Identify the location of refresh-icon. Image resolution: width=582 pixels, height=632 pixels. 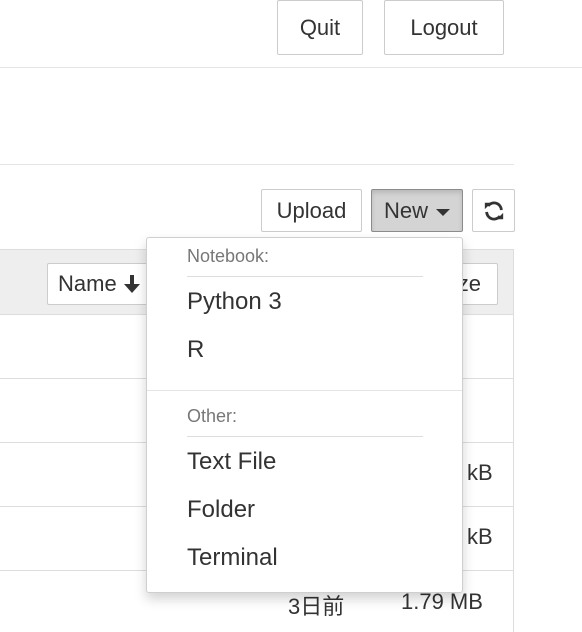
(493, 210).